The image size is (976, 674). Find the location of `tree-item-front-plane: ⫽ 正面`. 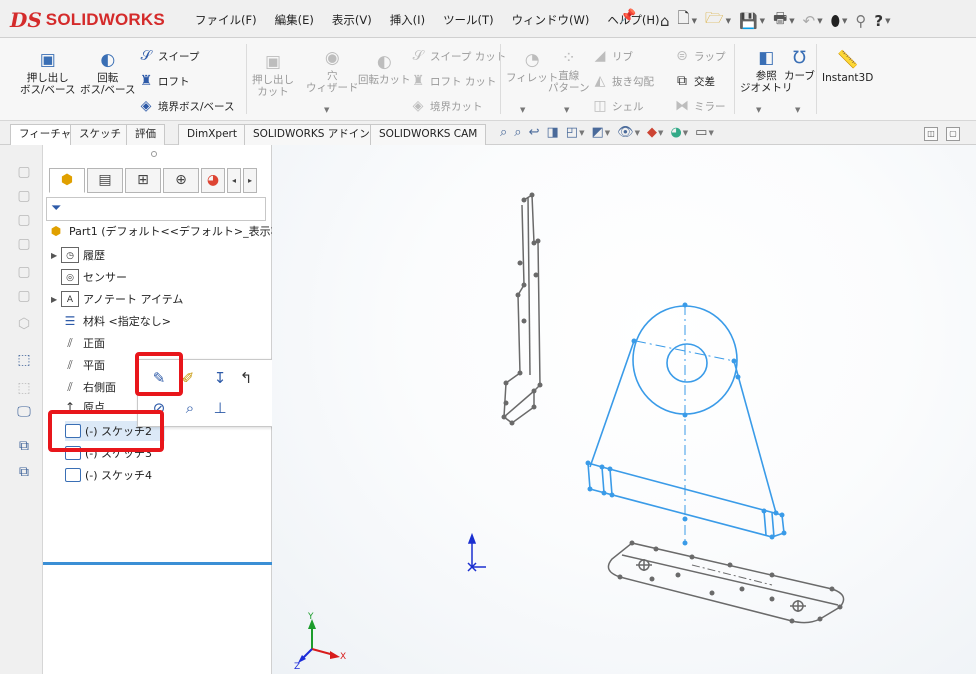

tree-item-front-plane: ⫽ 正面 is located at coordinates (83, 343).